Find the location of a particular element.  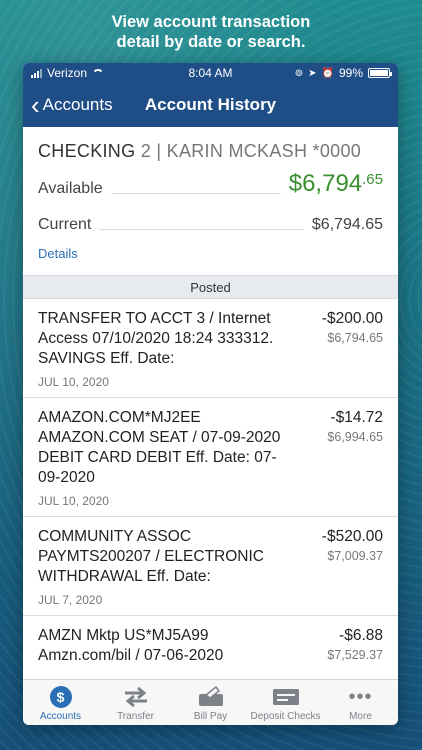

orientation-lock-icon: ⊚ is located at coordinates (299, 73).